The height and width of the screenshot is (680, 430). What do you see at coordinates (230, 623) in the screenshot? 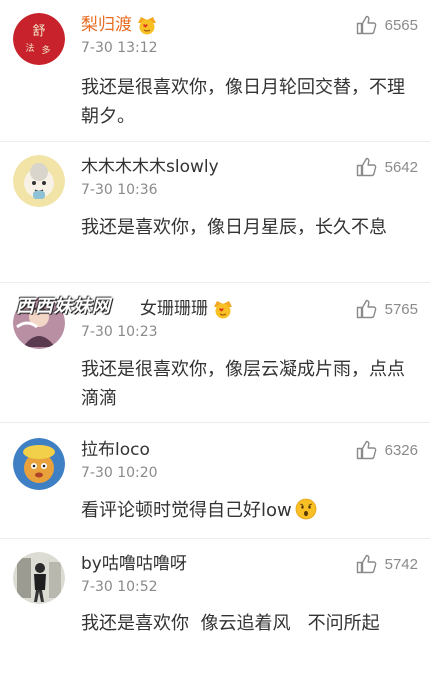
I see `comment-text: 我还是喜欢你 像云追着风 不问所起` at bounding box center [230, 623].